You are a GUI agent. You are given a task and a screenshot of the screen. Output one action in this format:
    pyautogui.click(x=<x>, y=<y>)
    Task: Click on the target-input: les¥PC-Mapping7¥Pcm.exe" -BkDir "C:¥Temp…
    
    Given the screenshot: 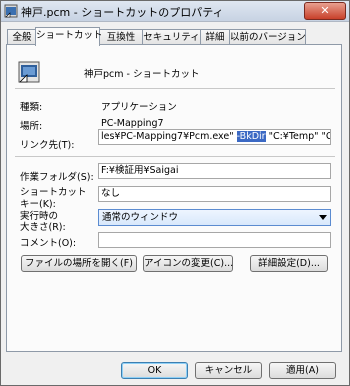 What is the action you would take?
    pyautogui.click(x=214, y=137)
    